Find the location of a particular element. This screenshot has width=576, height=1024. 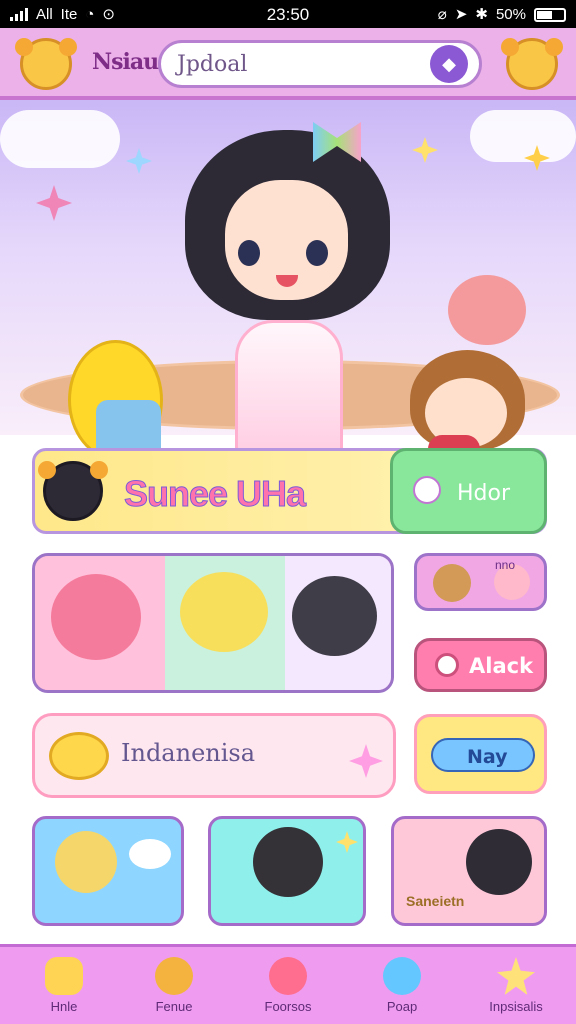

search-action-icon: ◆ is located at coordinates (449, 64).